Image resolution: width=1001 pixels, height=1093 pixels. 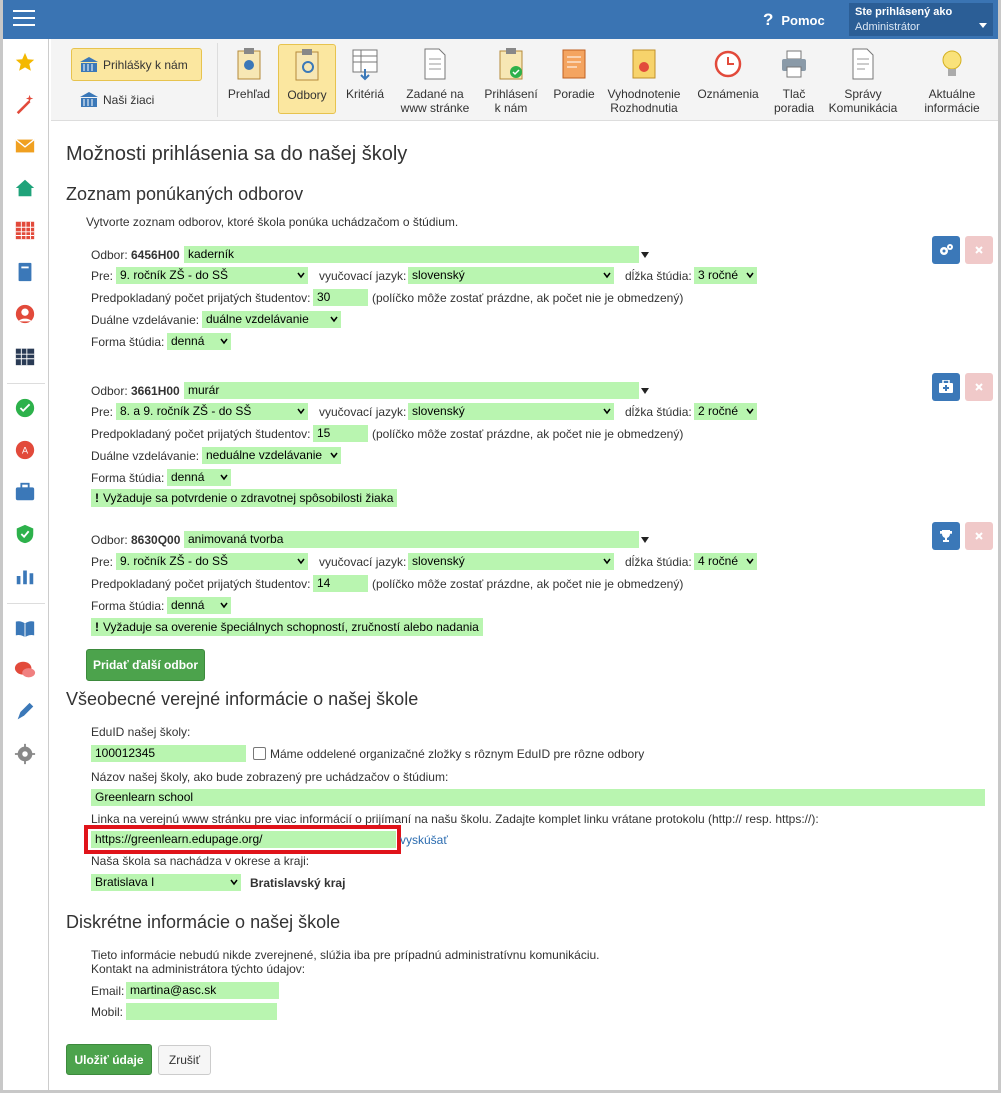 What do you see at coordinates (718, 561) in the screenshot?
I see `duration-value: 4 ročné` at bounding box center [718, 561].